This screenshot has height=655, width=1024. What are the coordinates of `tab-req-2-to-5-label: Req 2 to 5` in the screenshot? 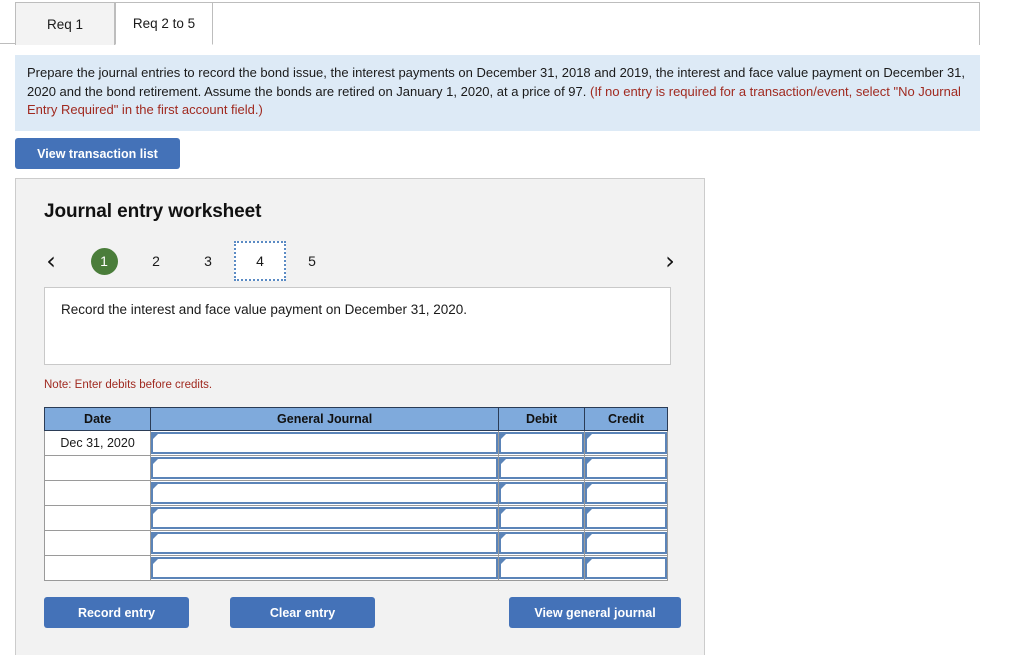 It's located at (164, 23).